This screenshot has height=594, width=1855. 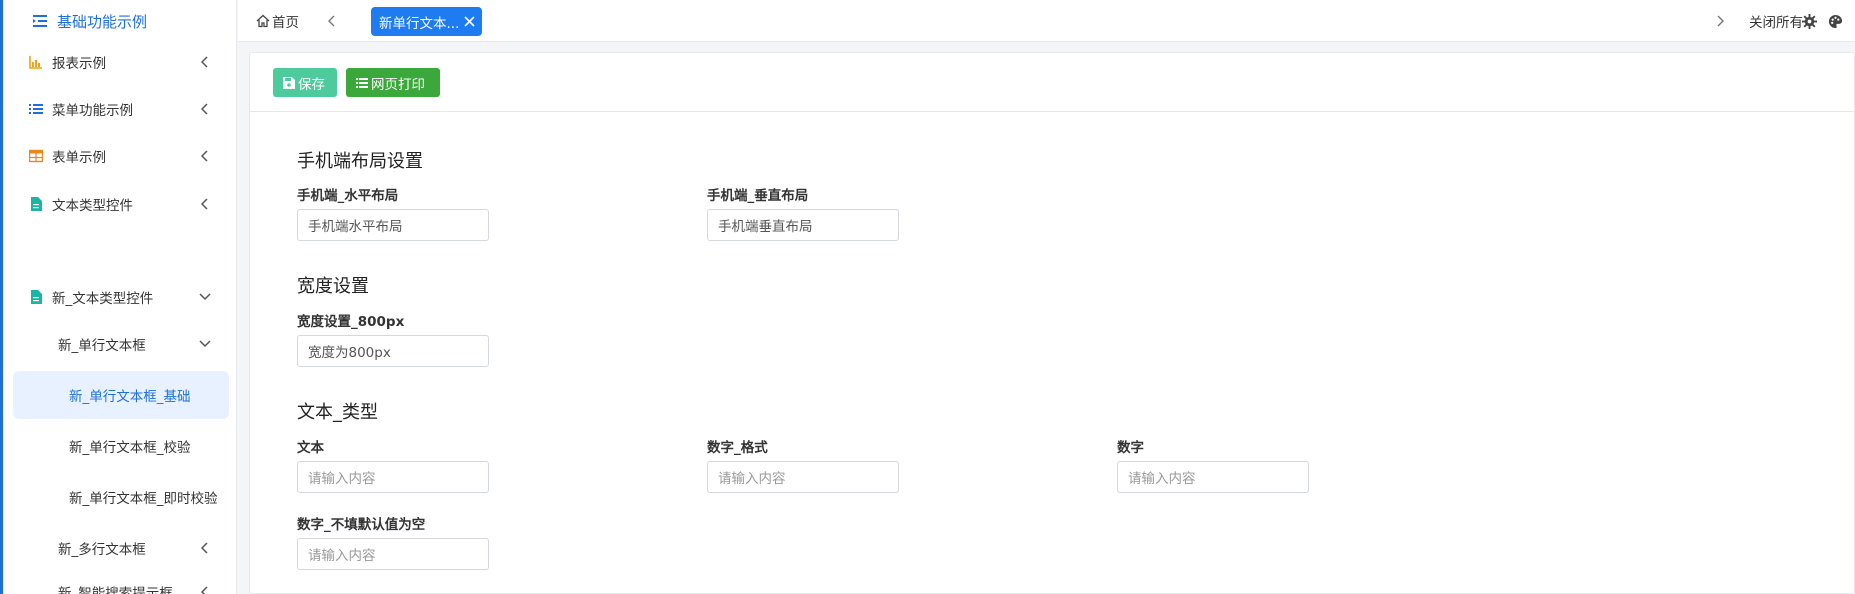 I want to click on save-button: 保存, so click(x=305, y=82).